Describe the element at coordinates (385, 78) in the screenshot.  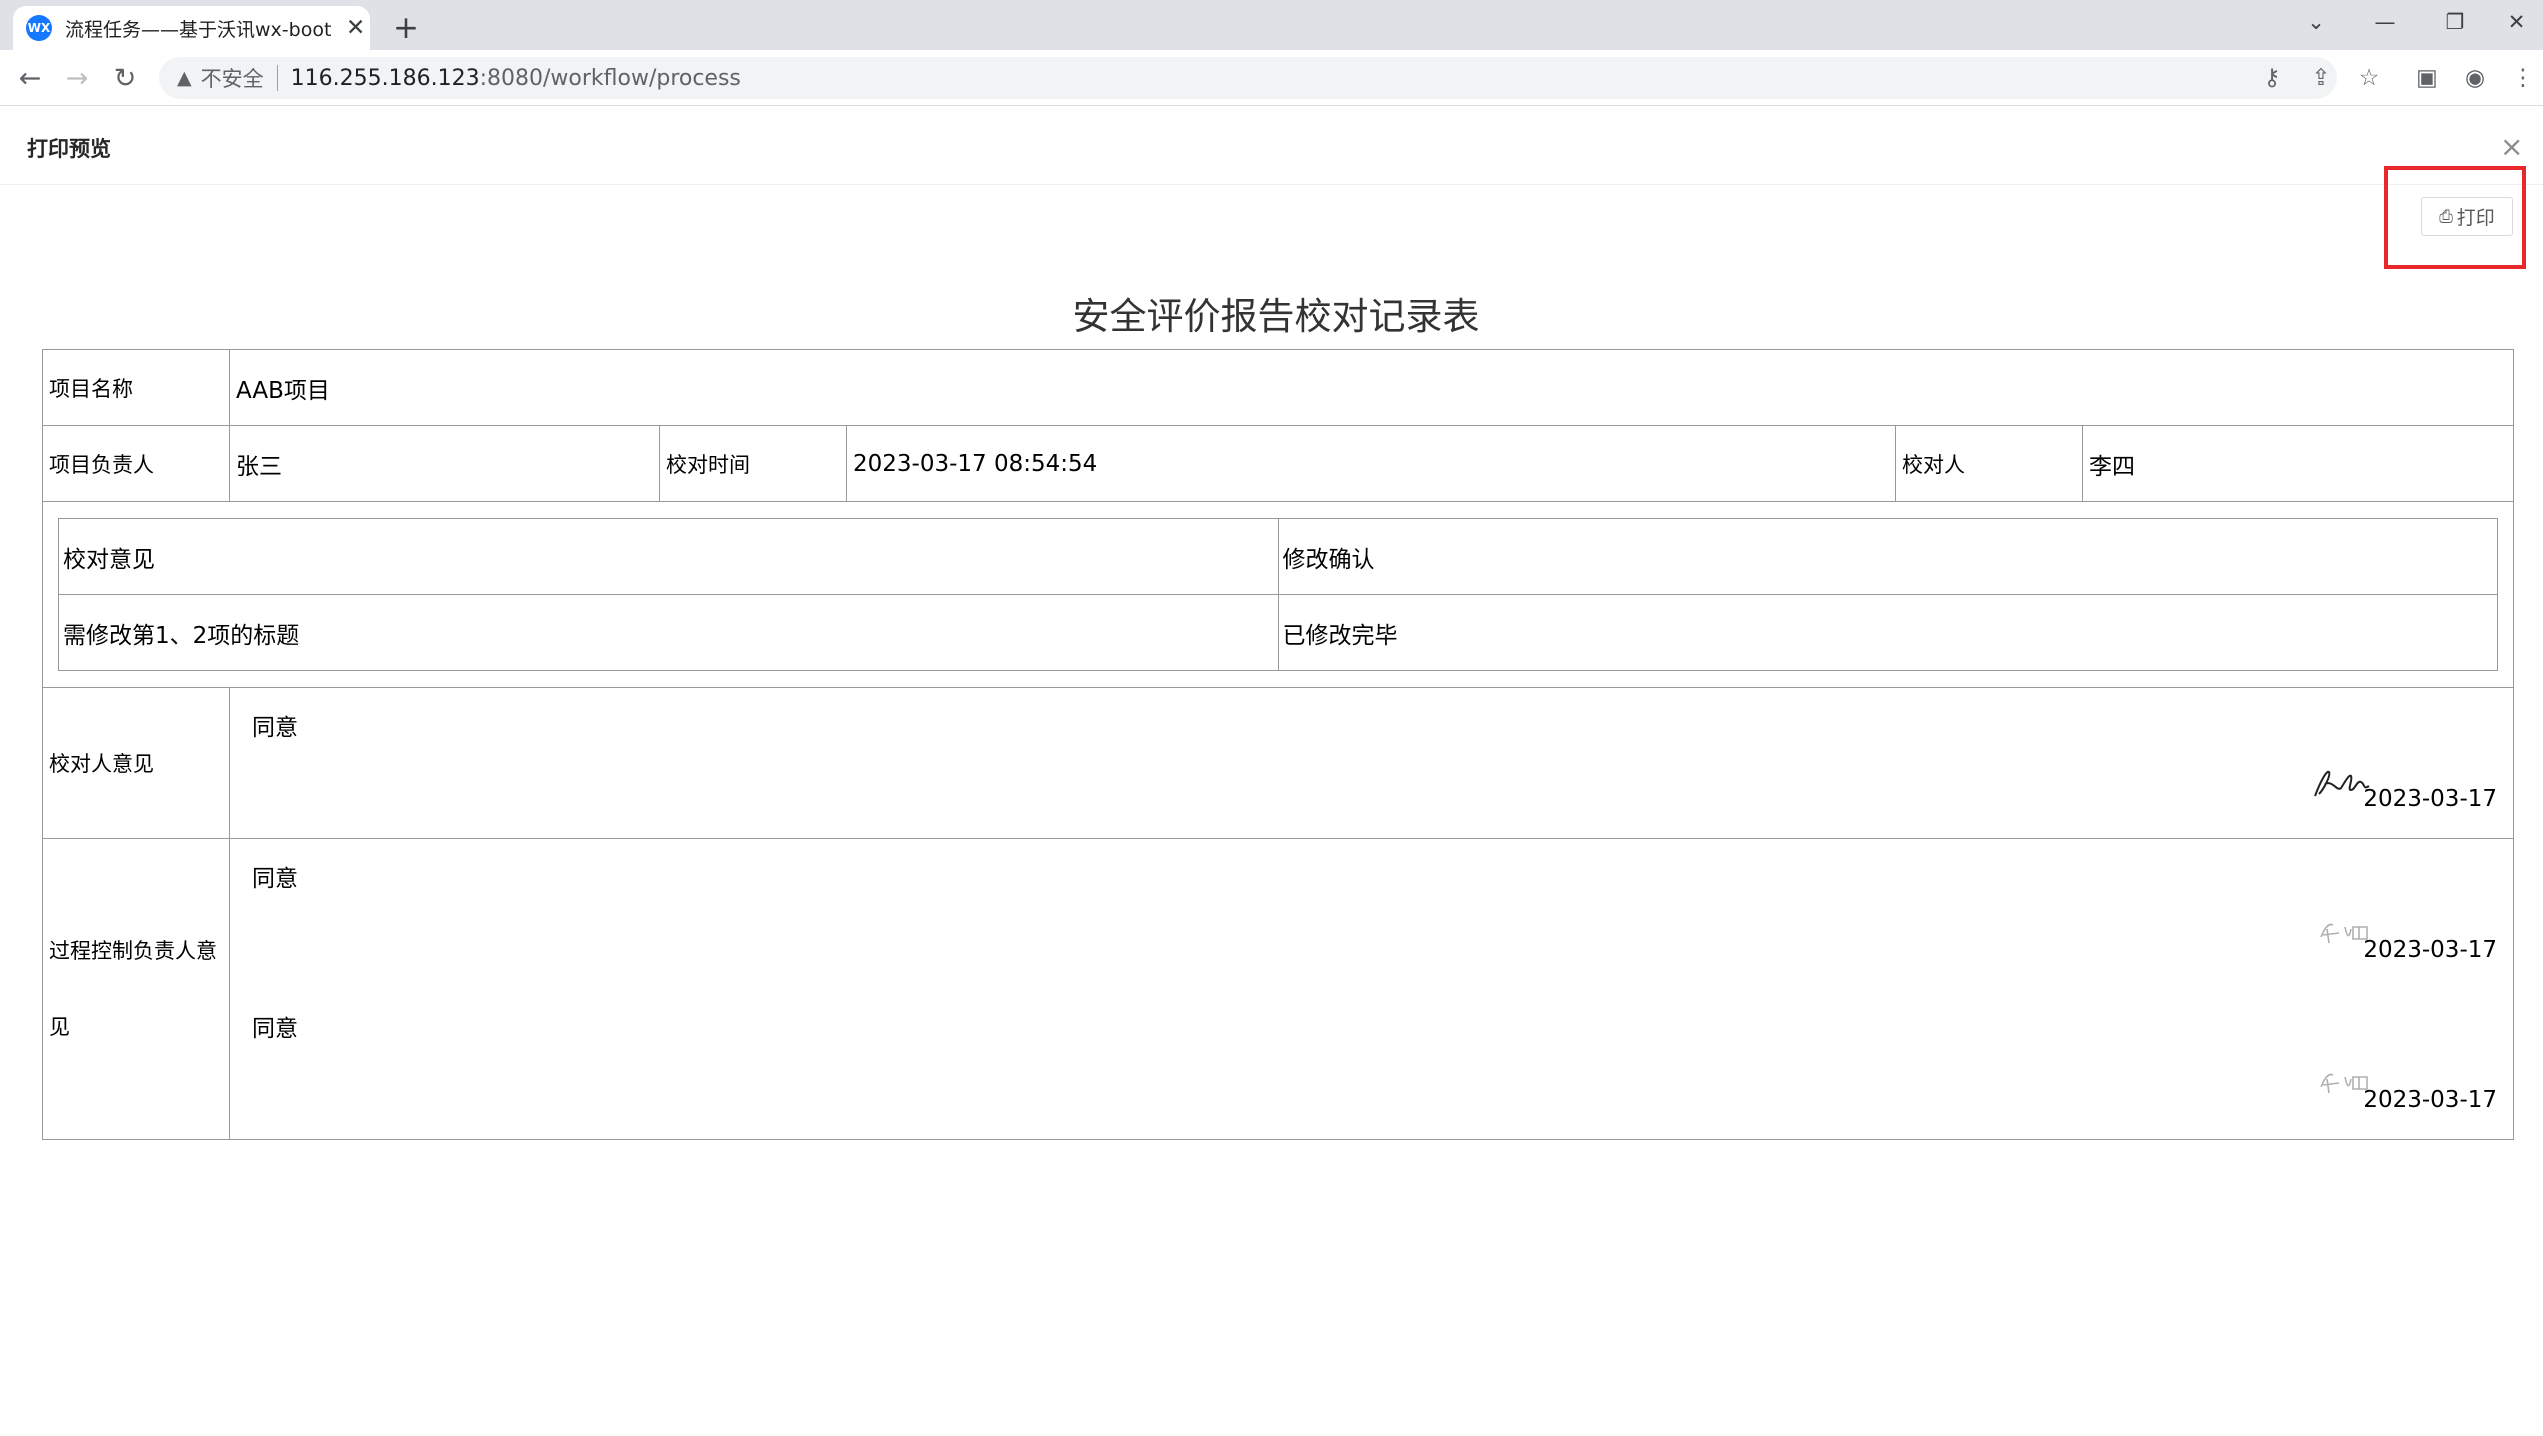
I see `url-host: 116.255.186.123` at that location.